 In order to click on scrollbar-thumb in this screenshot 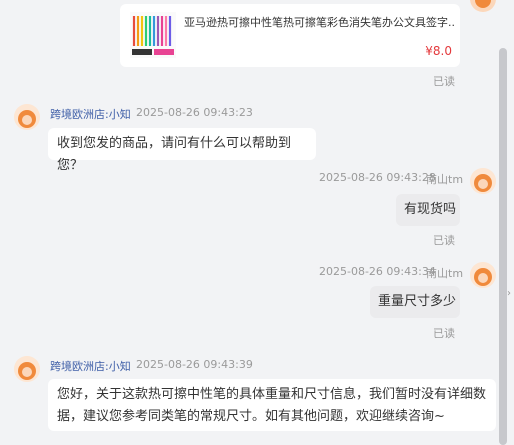, I will do `click(503, 246)`.